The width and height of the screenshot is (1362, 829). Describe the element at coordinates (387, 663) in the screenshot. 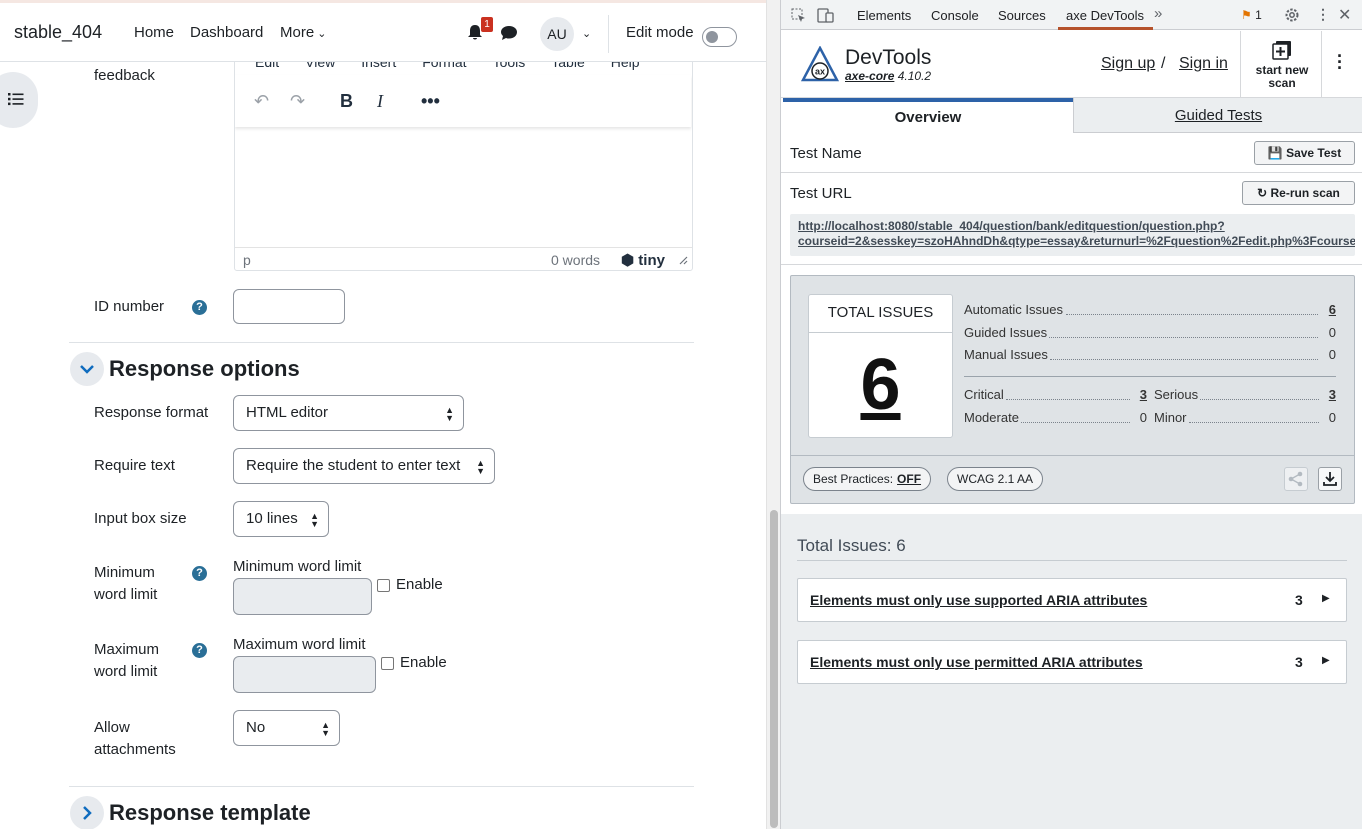

I see `max-word-enable-checkbox` at that location.